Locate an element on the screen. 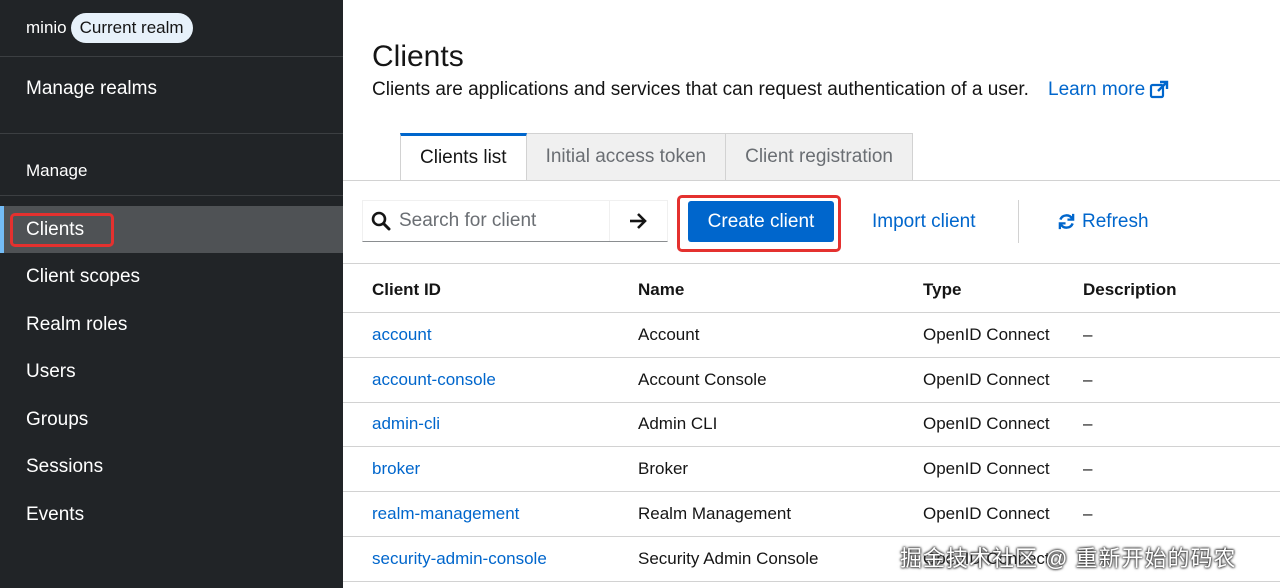  toolbar-separator is located at coordinates (1018, 221).